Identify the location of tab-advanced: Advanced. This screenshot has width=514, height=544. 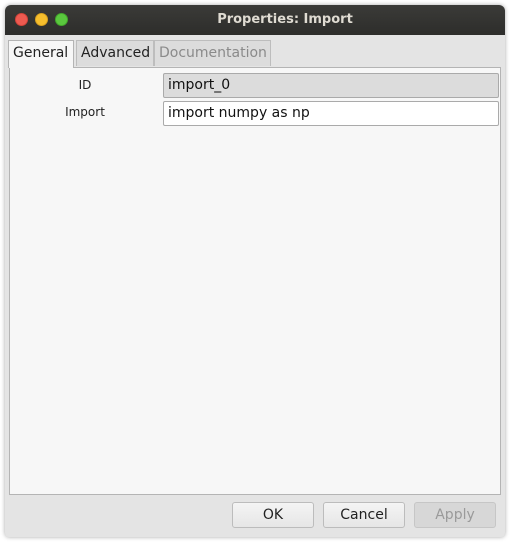
(115, 53).